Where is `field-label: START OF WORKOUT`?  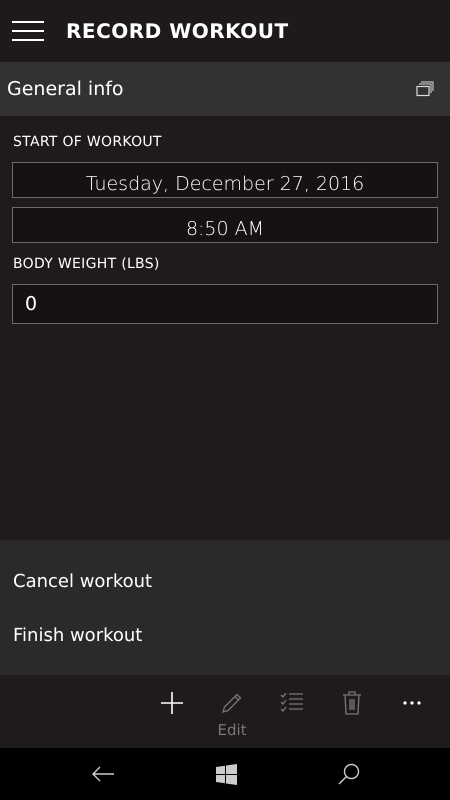
field-label: START OF WORKOUT is located at coordinates (88, 142).